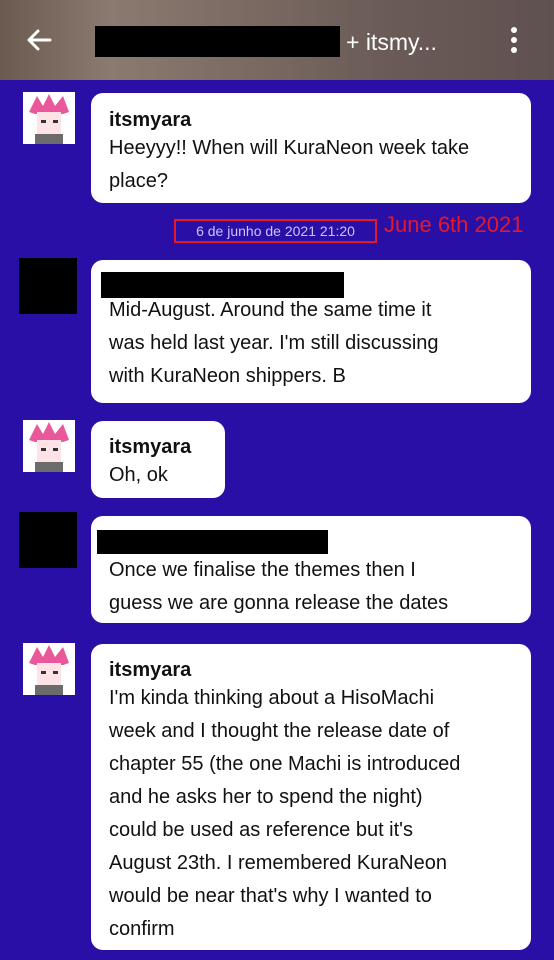 This screenshot has height=960, width=554. What do you see at coordinates (261, 830) in the screenshot?
I see `message-line: could be used as reference but it's` at bounding box center [261, 830].